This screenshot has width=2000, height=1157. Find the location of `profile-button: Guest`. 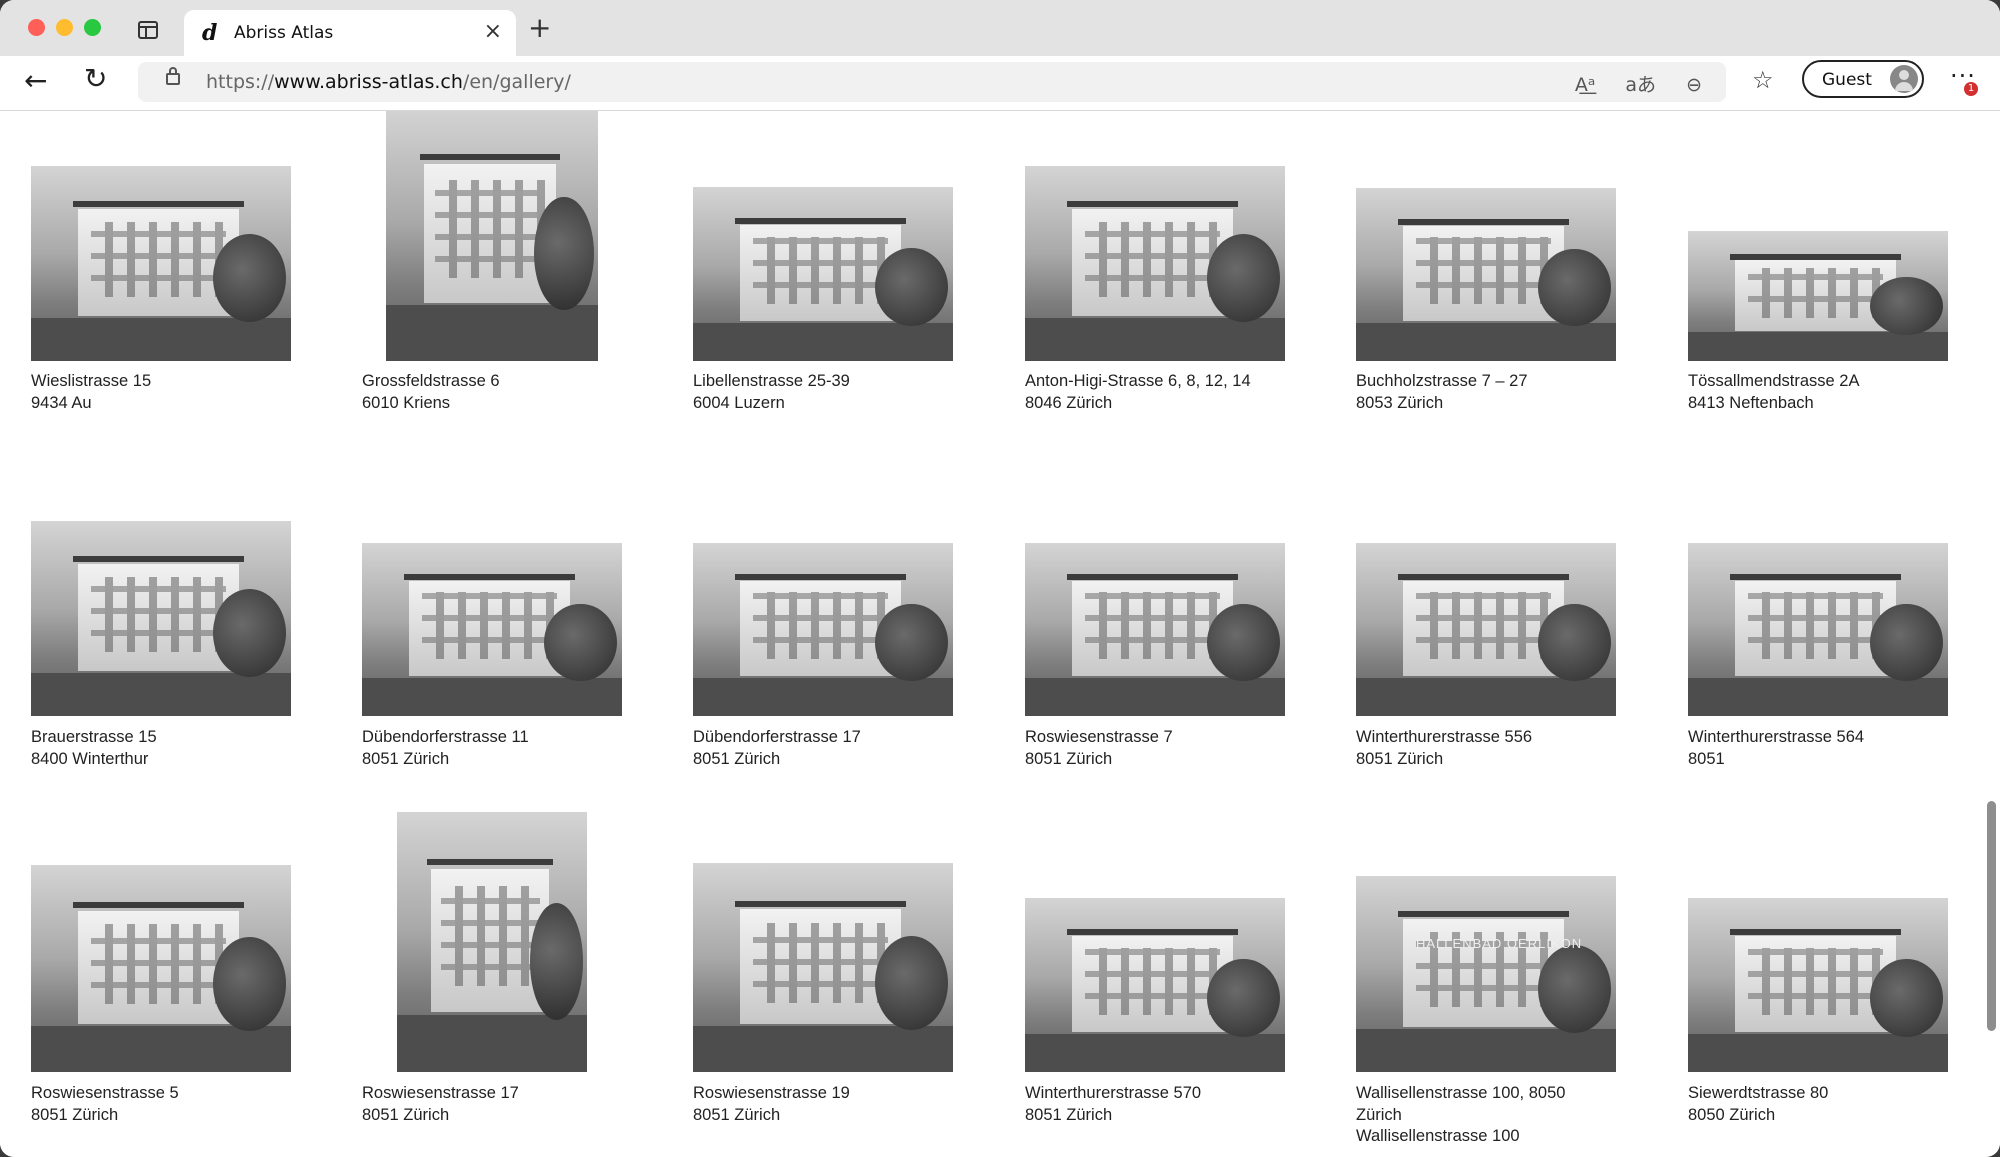

profile-button: Guest is located at coordinates (1863, 79).